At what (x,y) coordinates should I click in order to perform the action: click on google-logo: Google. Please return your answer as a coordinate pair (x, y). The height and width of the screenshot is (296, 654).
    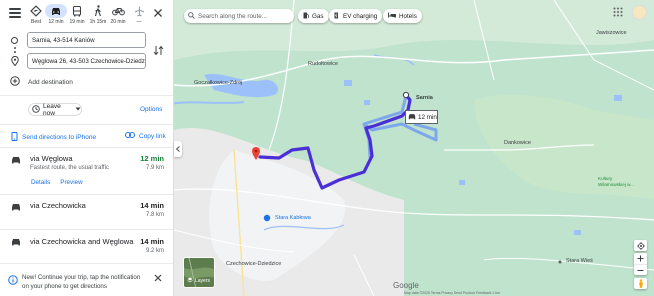
    Looking at the image, I should click on (406, 285).